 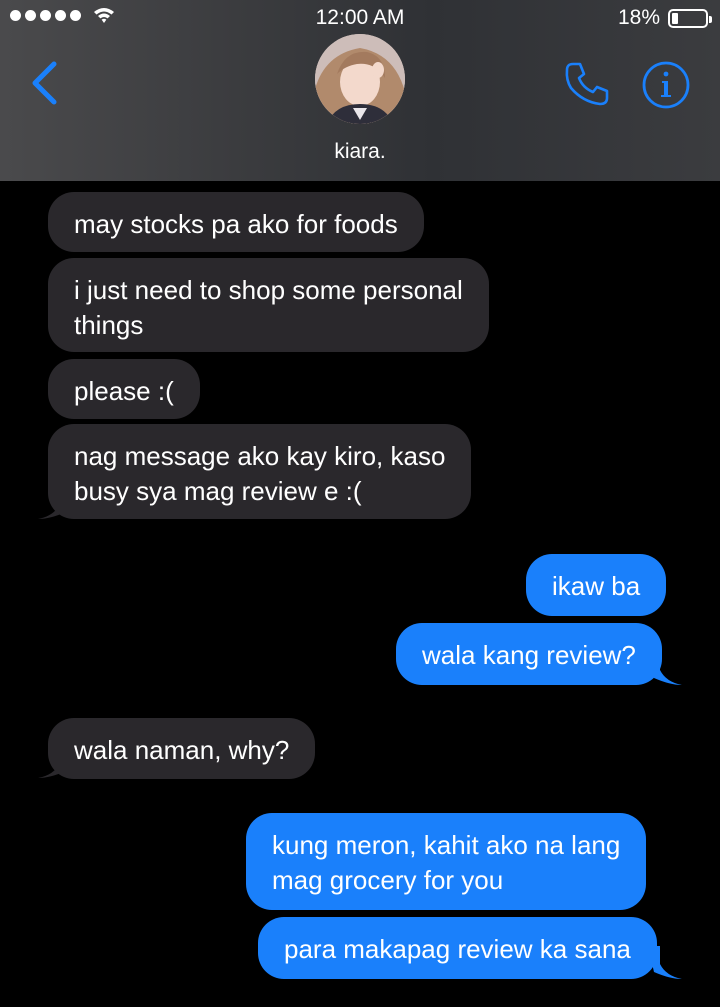 I want to click on incoming-message-bubble: may stocks pa ako for foods, so click(x=236, y=222).